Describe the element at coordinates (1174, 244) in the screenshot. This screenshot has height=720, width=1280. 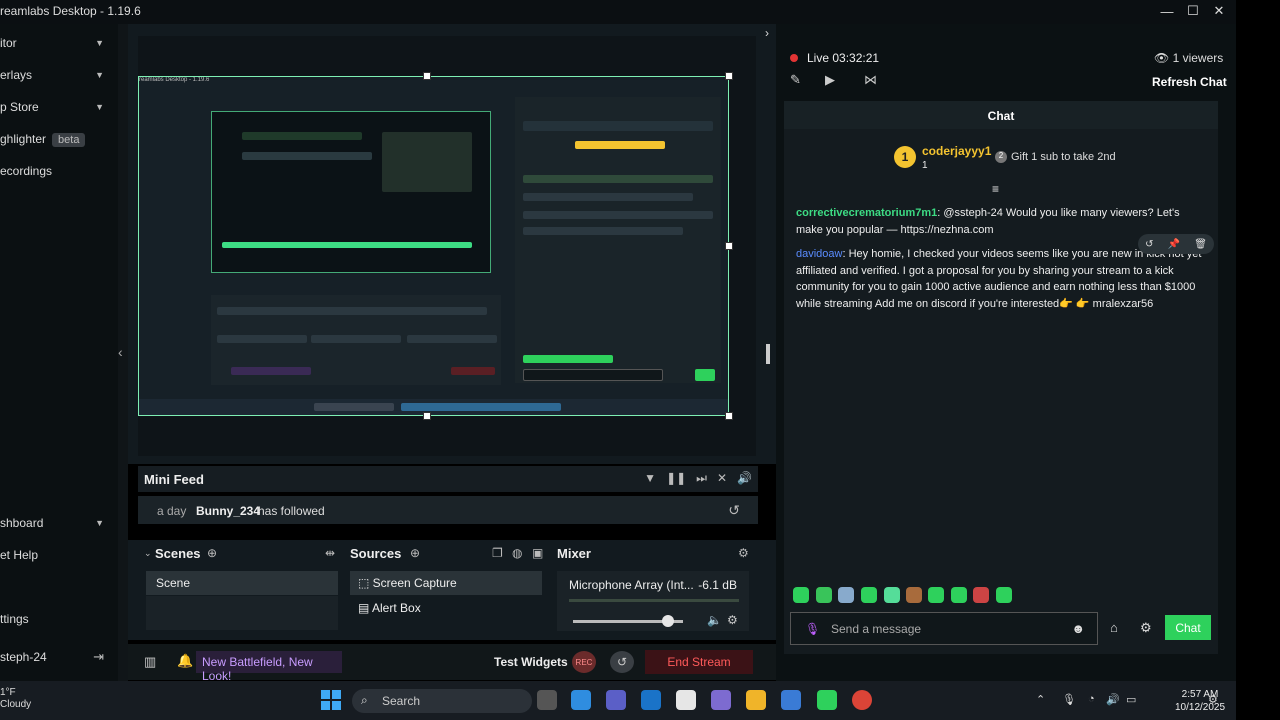
I see `pin-icon: 📌` at that location.